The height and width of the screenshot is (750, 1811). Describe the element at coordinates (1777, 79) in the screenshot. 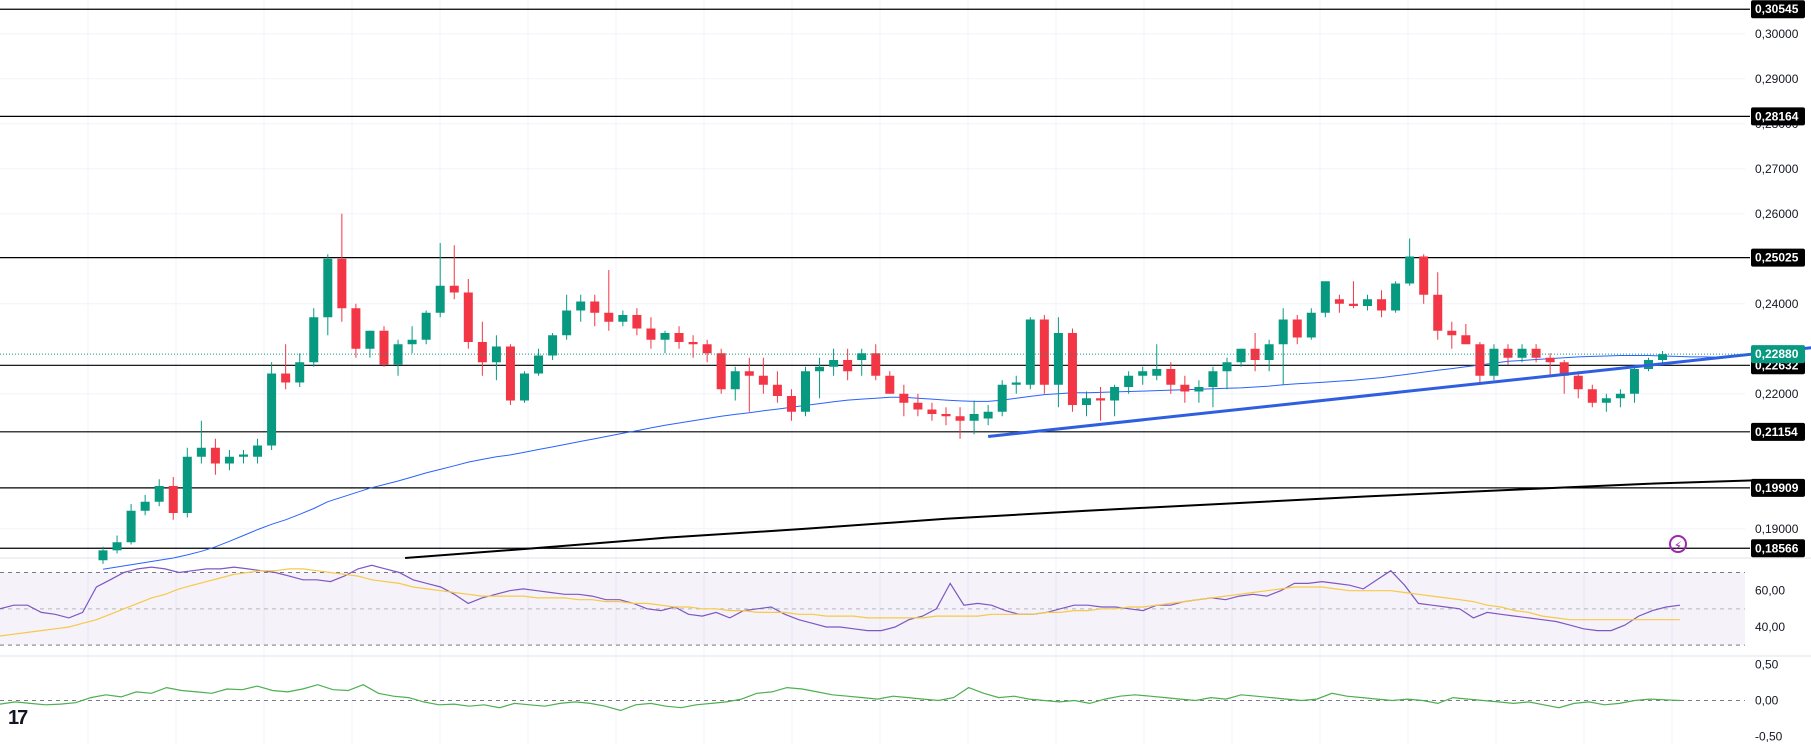

I see `price-axis-tick-label: 0,29000` at that location.